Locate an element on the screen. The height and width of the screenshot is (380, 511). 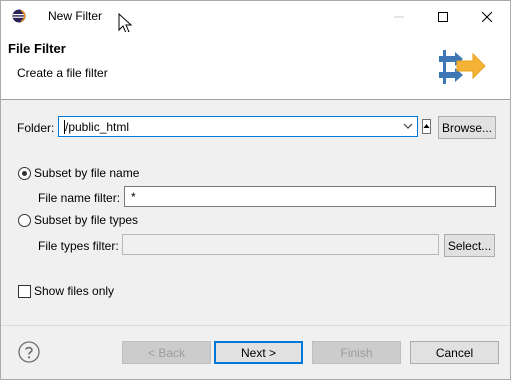
finish-button: Finish is located at coordinates (356, 352).